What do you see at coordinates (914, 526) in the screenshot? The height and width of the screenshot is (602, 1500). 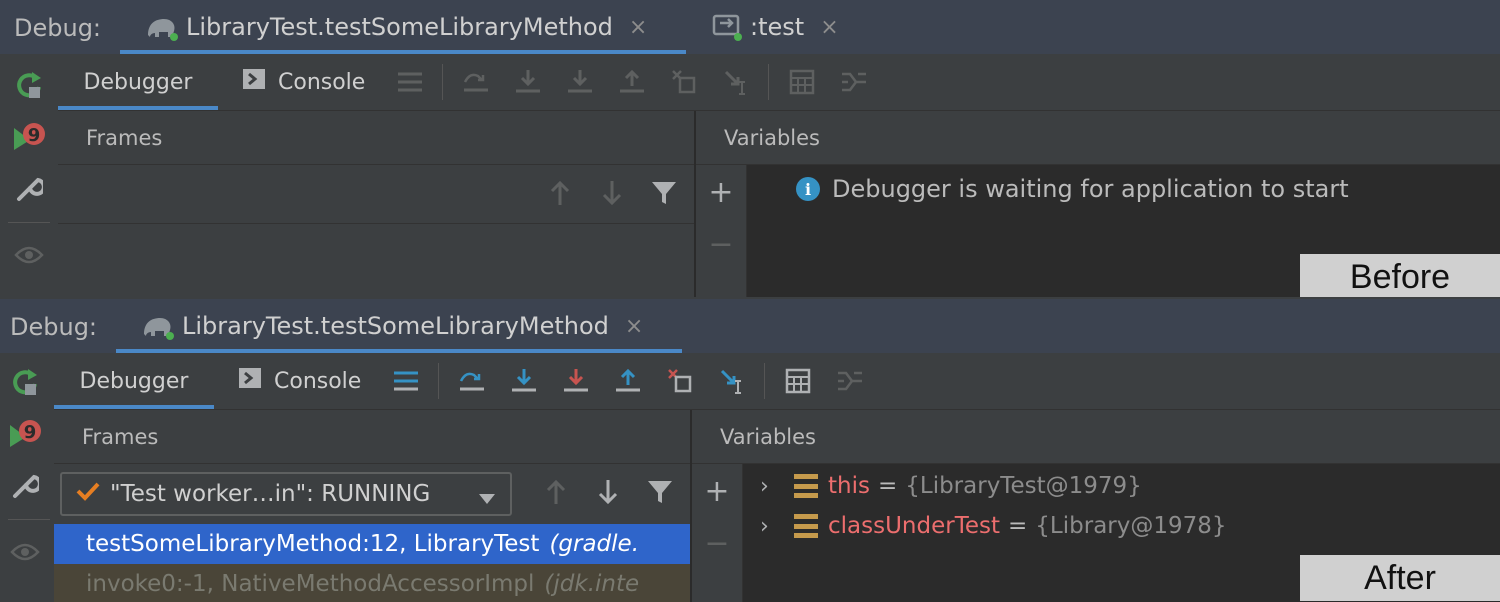 I see `variable-name: classUnderTest` at bounding box center [914, 526].